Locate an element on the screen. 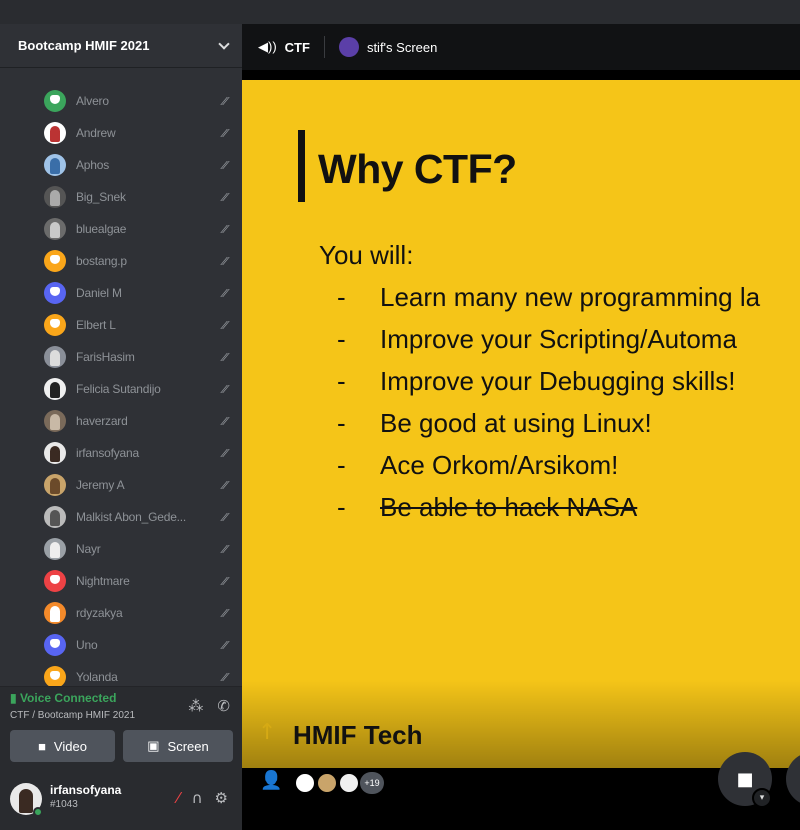  member-name: haverzard is located at coordinates (102, 421).